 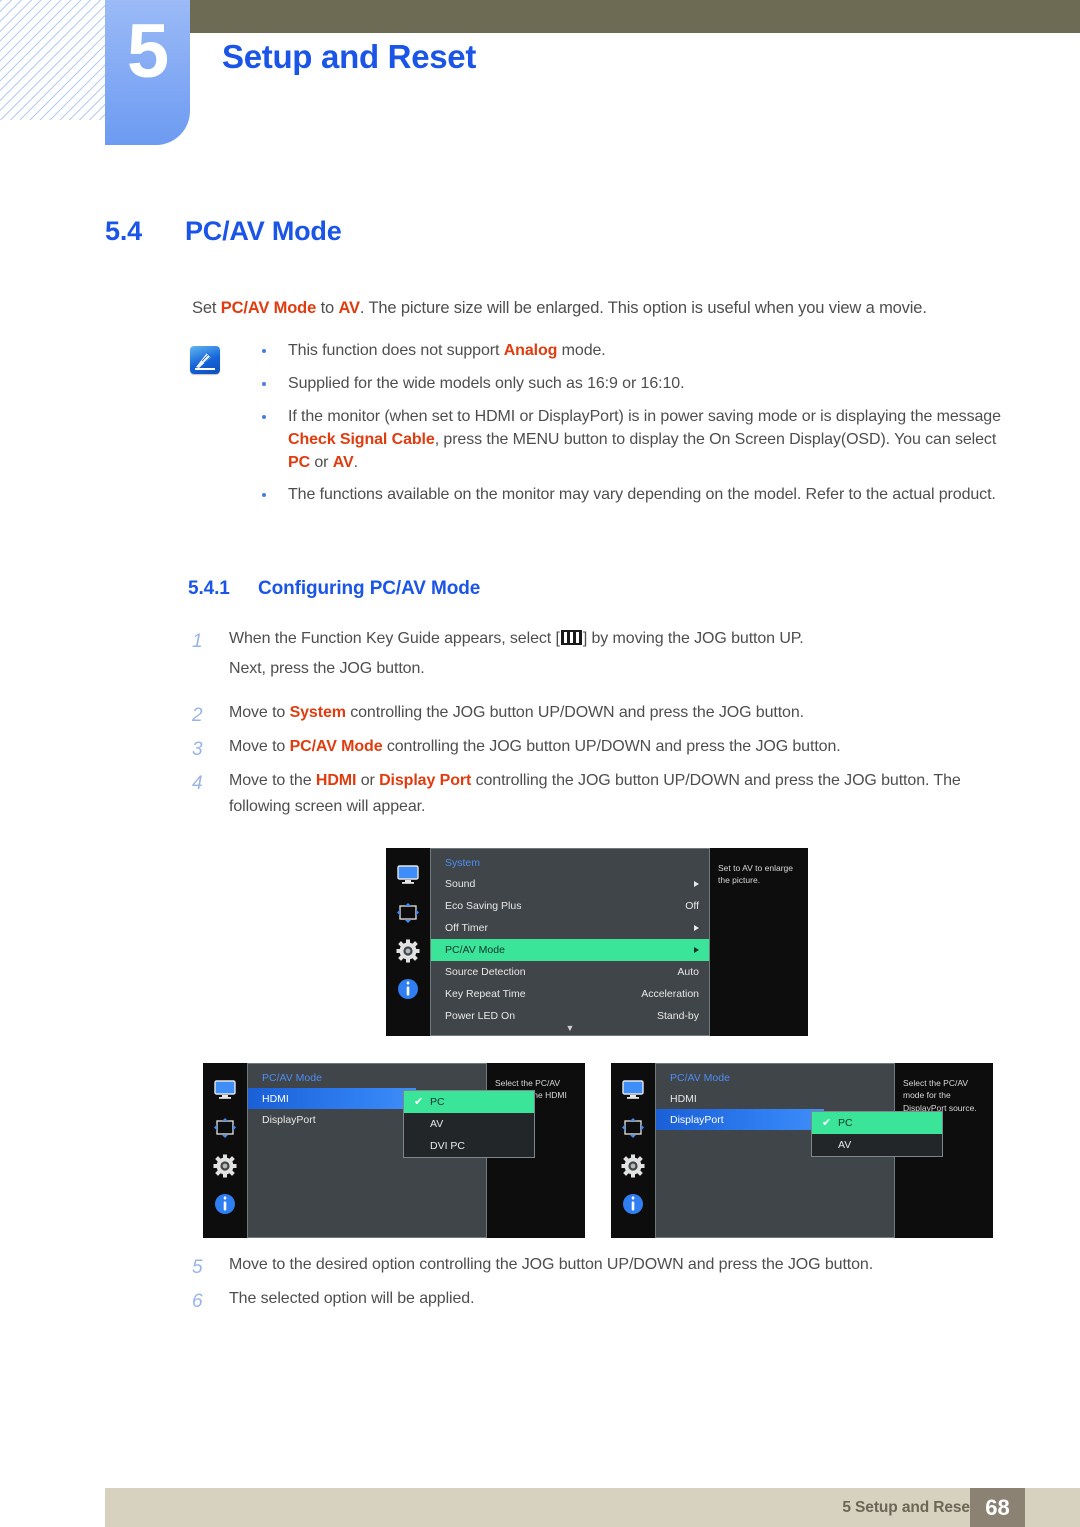 I want to click on note-3-text-d: ., so click(x=355, y=462).